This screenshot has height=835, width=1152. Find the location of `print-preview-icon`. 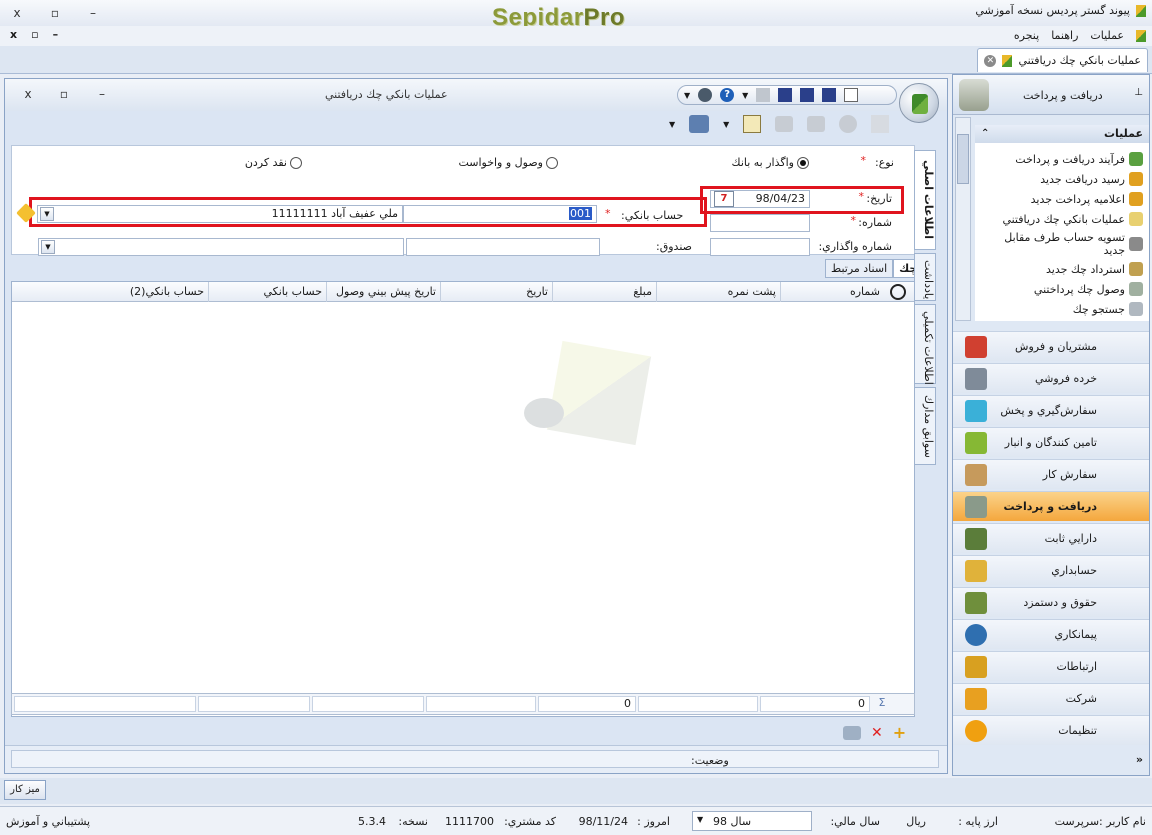

print-preview-icon is located at coordinates (699, 124).